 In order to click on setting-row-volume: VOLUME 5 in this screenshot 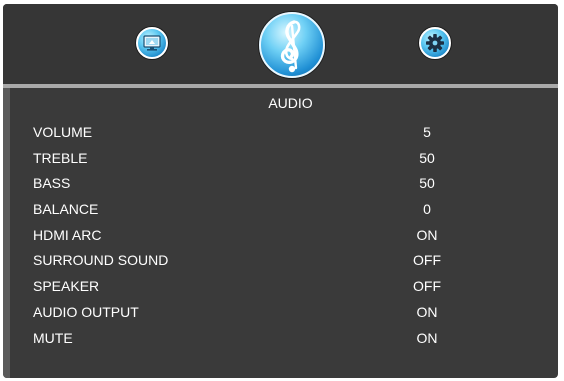, I will do `click(283, 133)`.